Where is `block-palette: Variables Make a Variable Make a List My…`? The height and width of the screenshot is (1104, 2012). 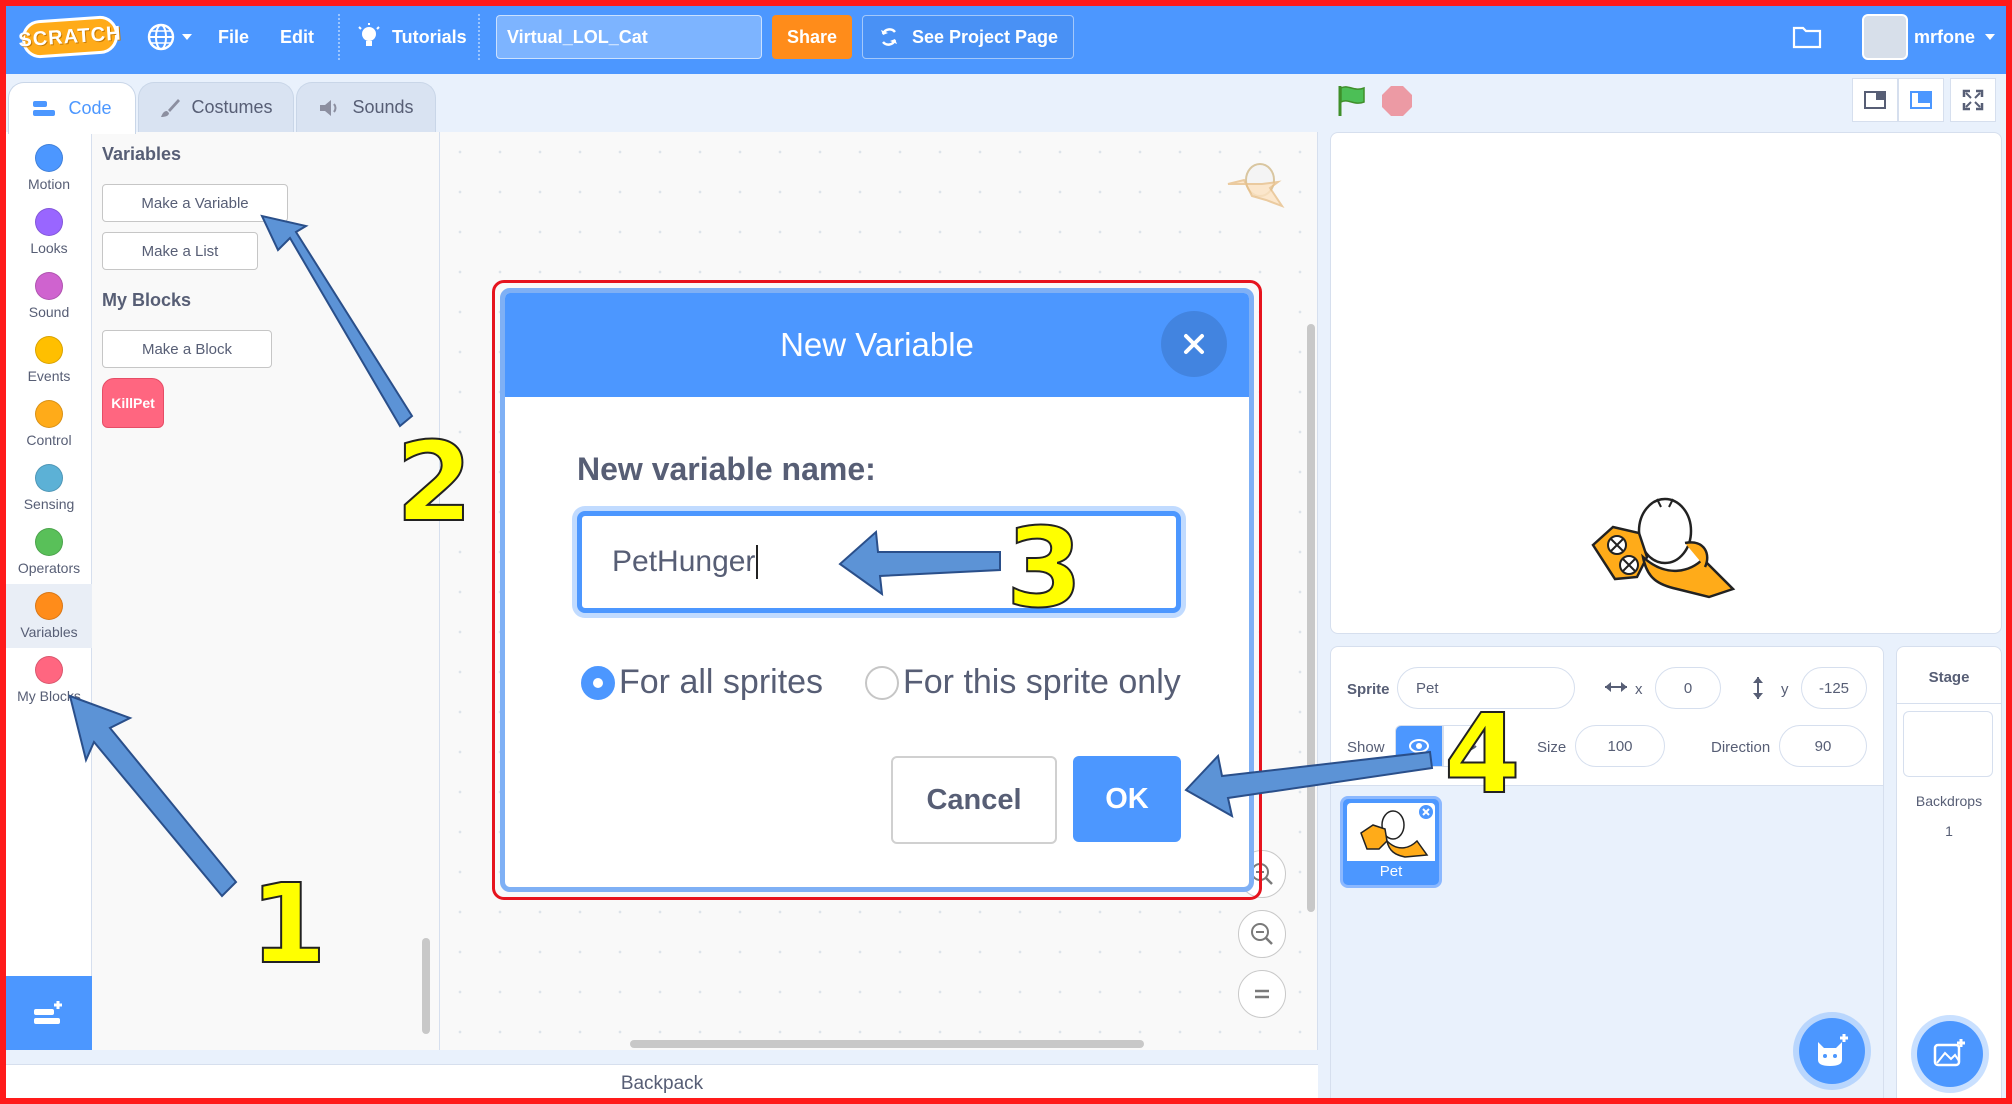
block-palette: Variables Make a Variable Make a List My… is located at coordinates (266, 591).